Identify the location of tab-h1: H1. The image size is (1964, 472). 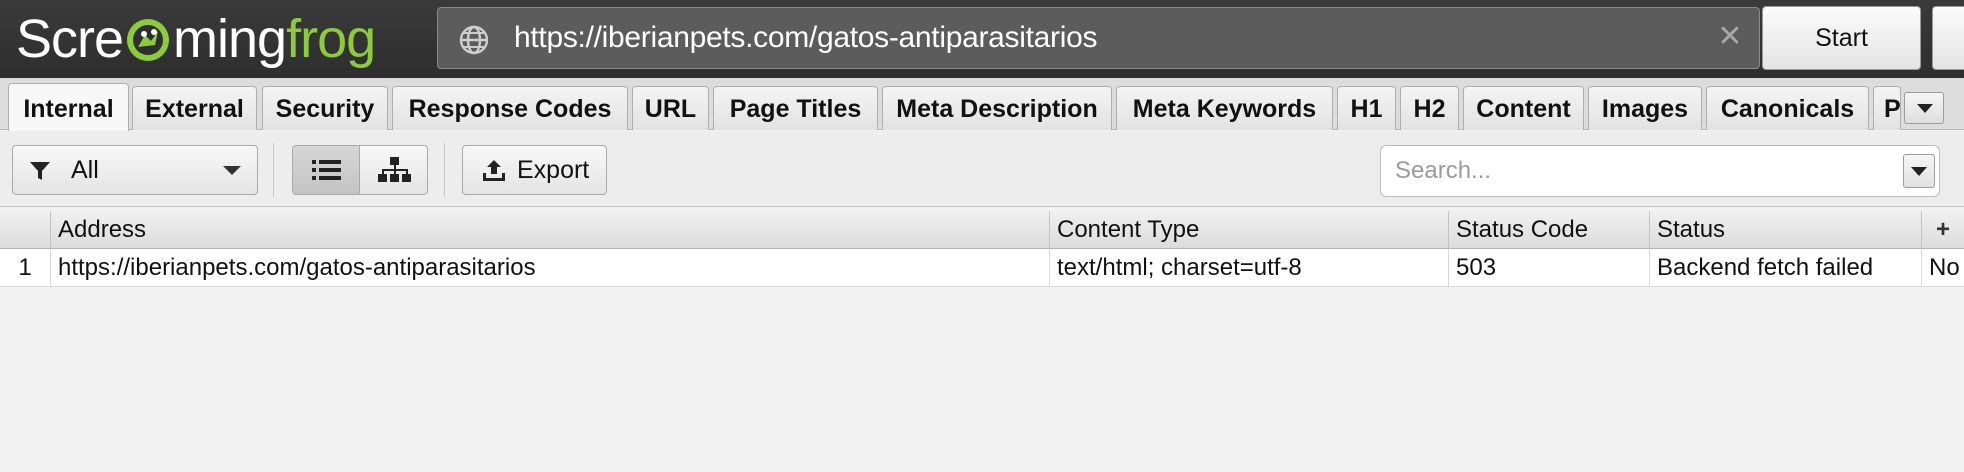
(1366, 108).